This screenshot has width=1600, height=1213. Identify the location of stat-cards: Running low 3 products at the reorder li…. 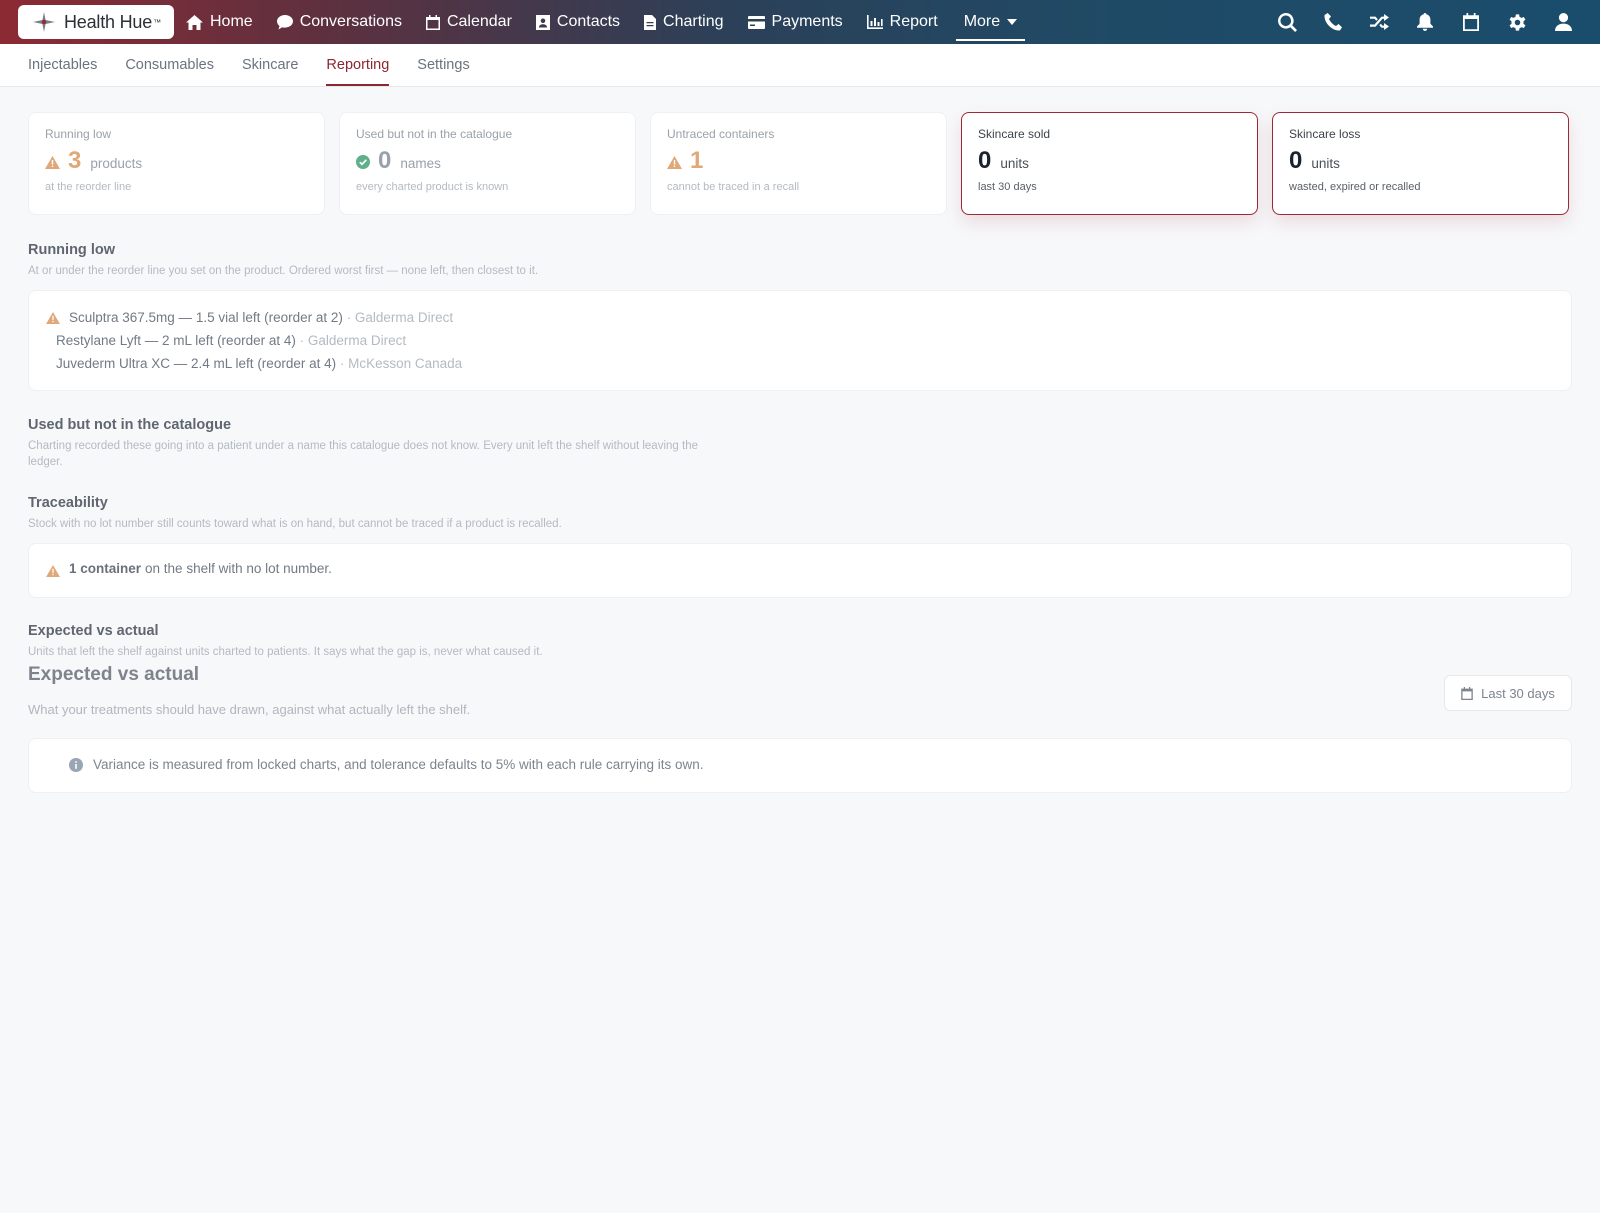
(798, 163).